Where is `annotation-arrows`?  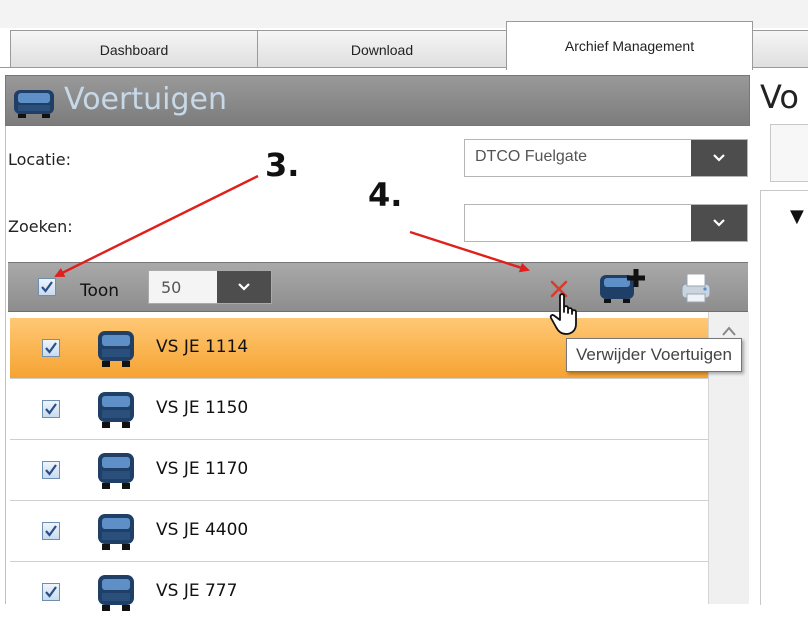 annotation-arrows is located at coordinates (292, 226).